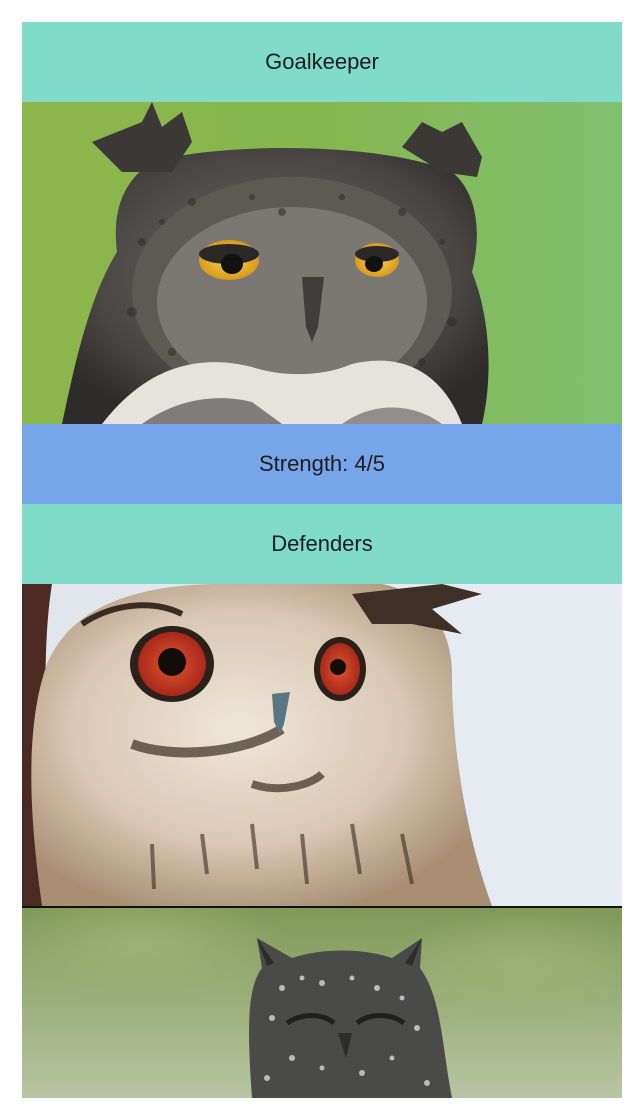  I want to click on section-title: Goalkeeper, so click(322, 61).